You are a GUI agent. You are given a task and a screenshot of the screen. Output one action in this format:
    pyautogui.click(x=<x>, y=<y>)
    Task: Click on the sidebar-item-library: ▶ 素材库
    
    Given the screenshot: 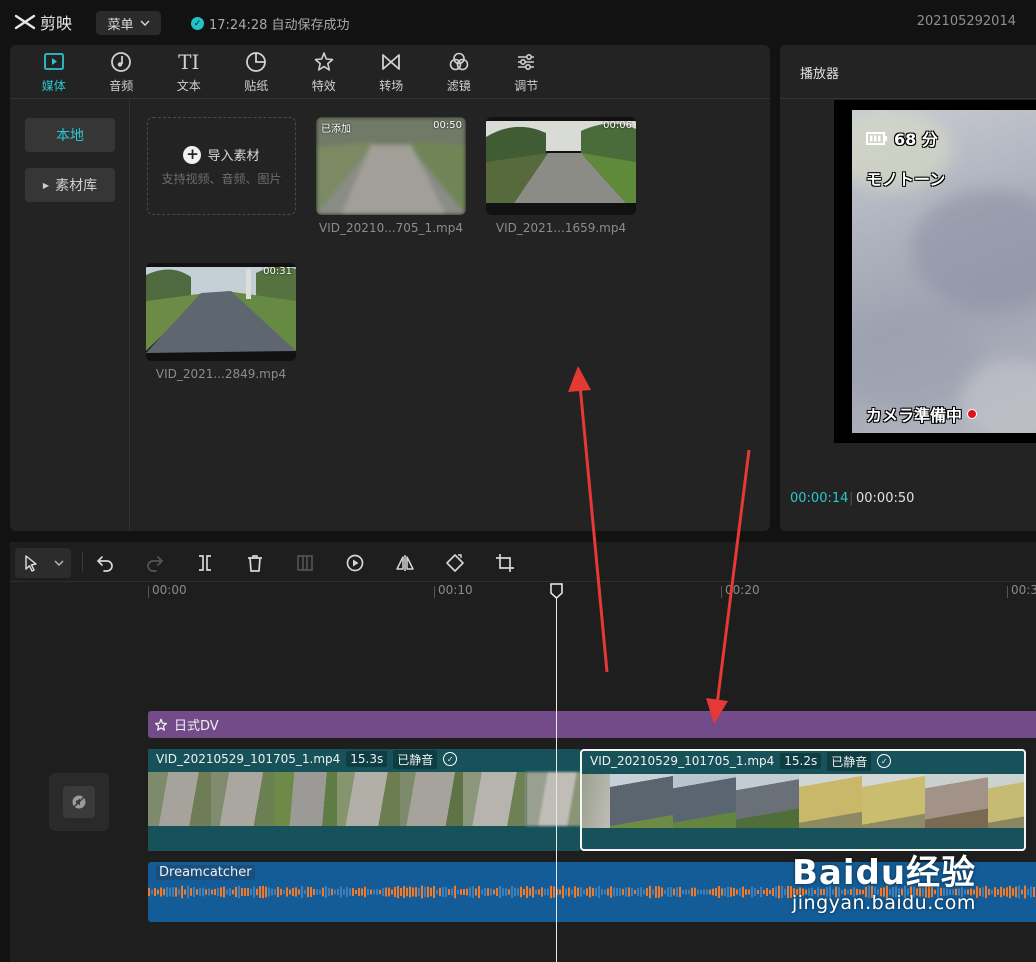 What is the action you would take?
    pyautogui.click(x=70, y=185)
    